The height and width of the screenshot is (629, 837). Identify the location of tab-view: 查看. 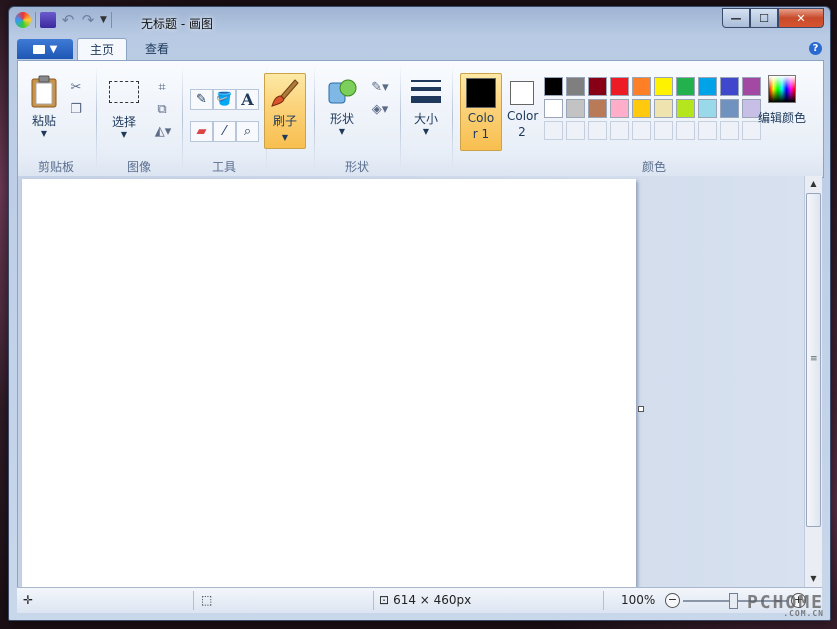
(157, 49).